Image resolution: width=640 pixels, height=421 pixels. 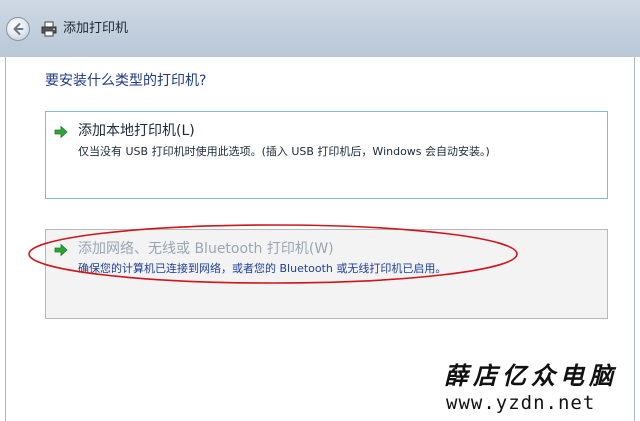 I want to click on network-printer-title: 添加网络、无线或 Bluetooth 打印机(W), so click(x=206, y=249).